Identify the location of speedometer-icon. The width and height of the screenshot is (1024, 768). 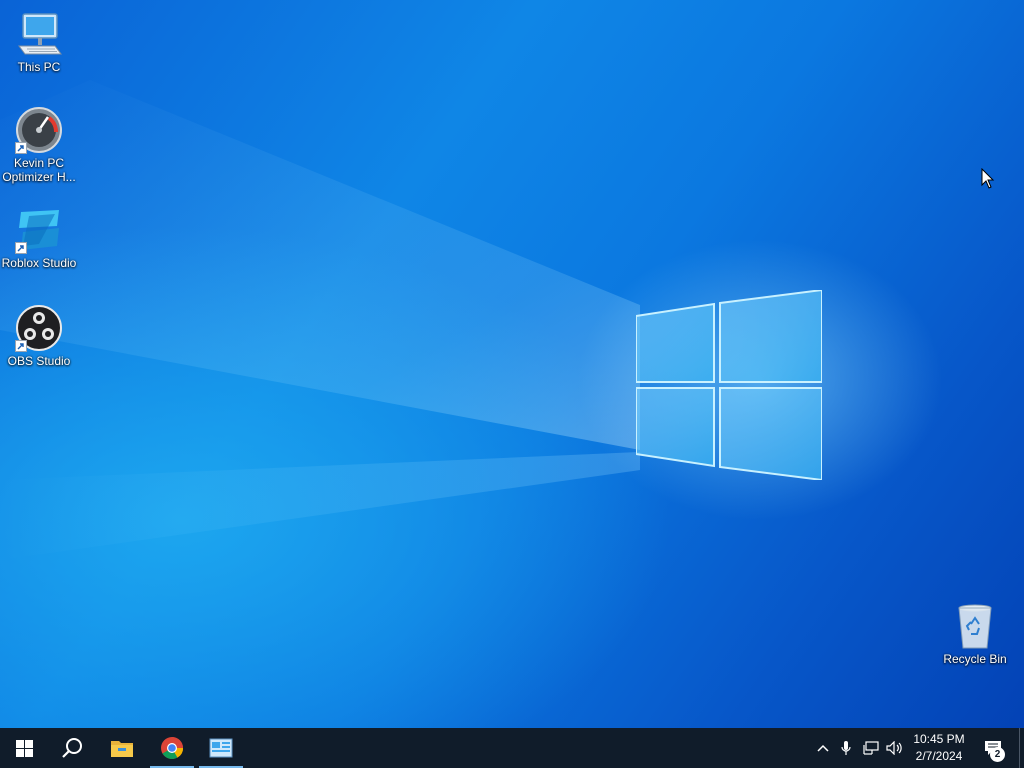
(39, 130).